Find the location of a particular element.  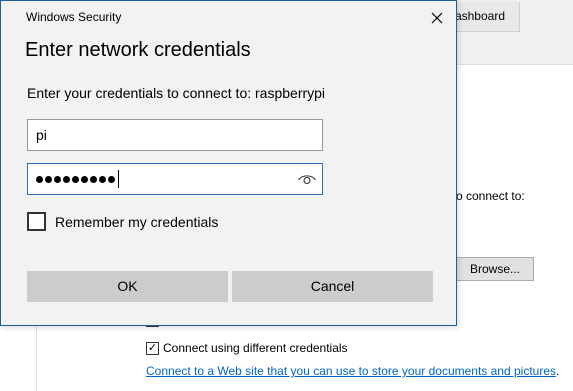

different-credentials-option: ✓ Connect using different credentials is located at coordinates (247, 348).